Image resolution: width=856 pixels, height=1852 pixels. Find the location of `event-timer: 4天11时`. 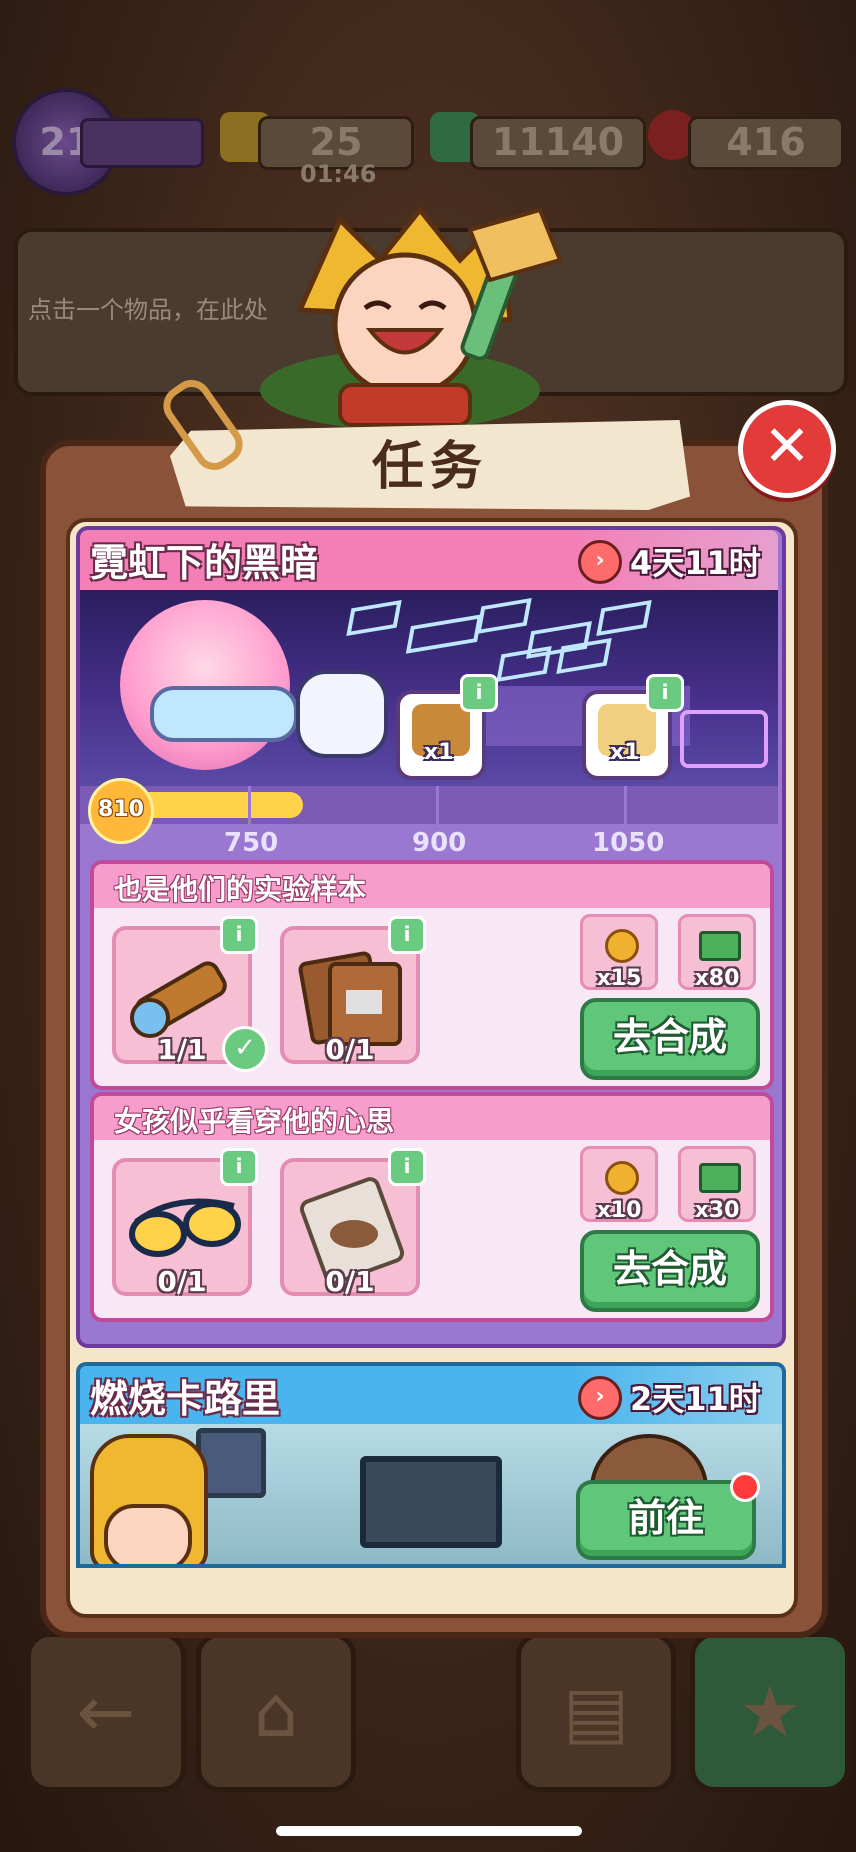

event-timer: 4天11时 is located at coordinates (695, 563).